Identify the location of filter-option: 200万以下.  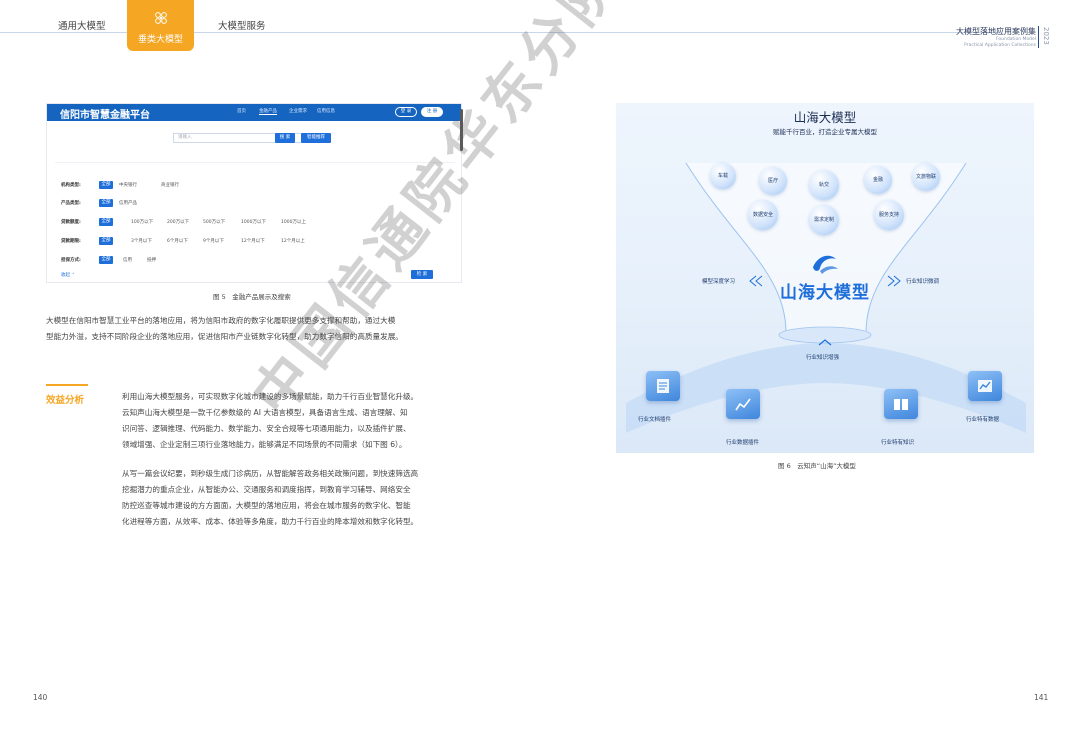
(178, 222).